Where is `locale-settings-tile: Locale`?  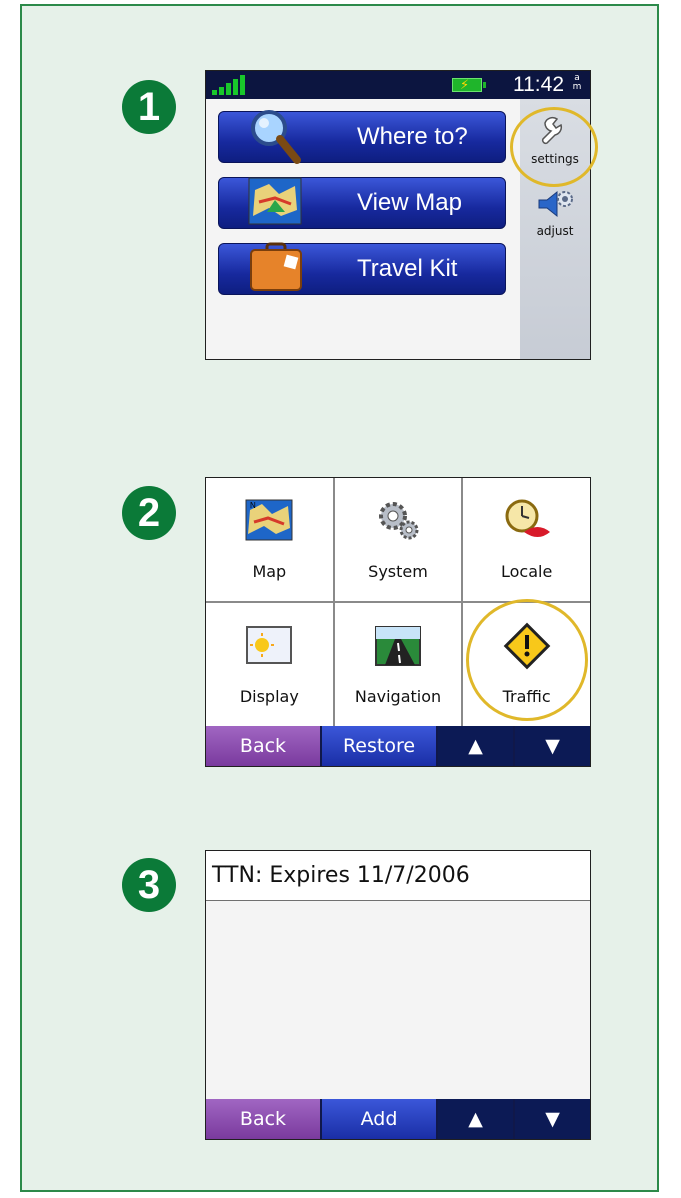 locale-settings-tile: Locale is located at coordinates (526, 539).